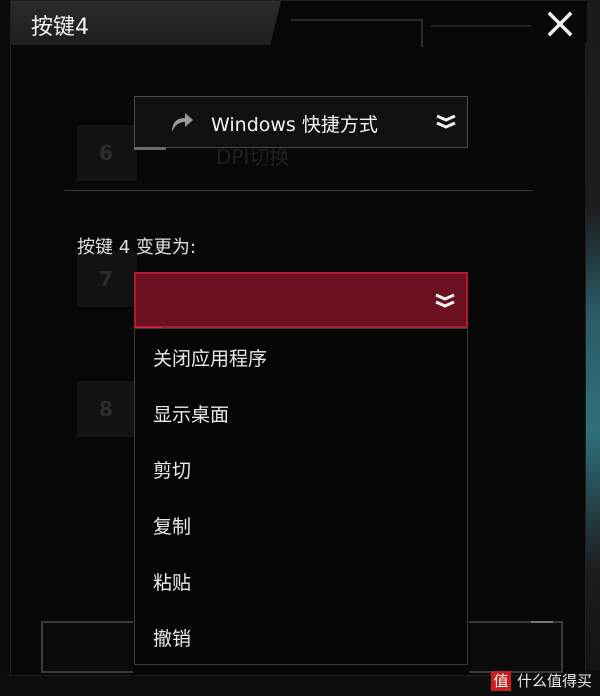  What do you see at coordinates (554, 681) in the screenshot?
I see `watermark-text: 什么值得买` at bounding box center [554, 681].